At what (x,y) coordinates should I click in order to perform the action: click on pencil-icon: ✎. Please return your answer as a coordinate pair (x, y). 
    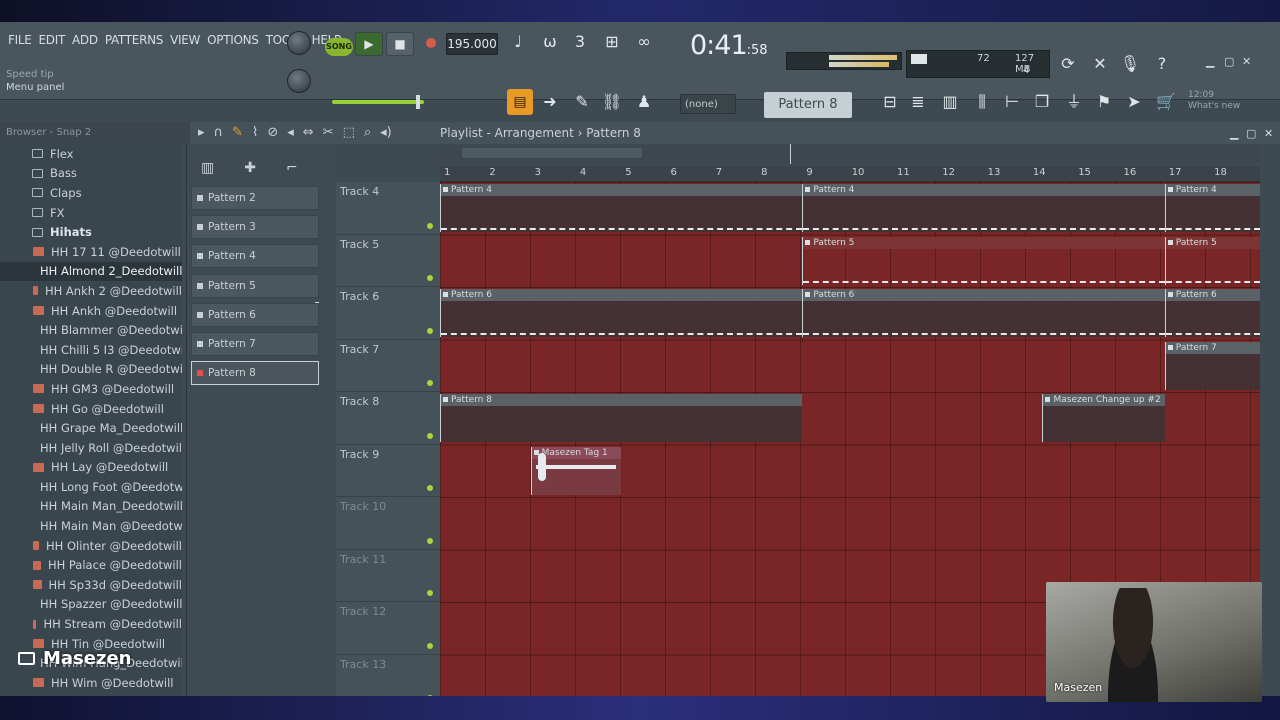
    Looking at the image, I should click on (237, 132).